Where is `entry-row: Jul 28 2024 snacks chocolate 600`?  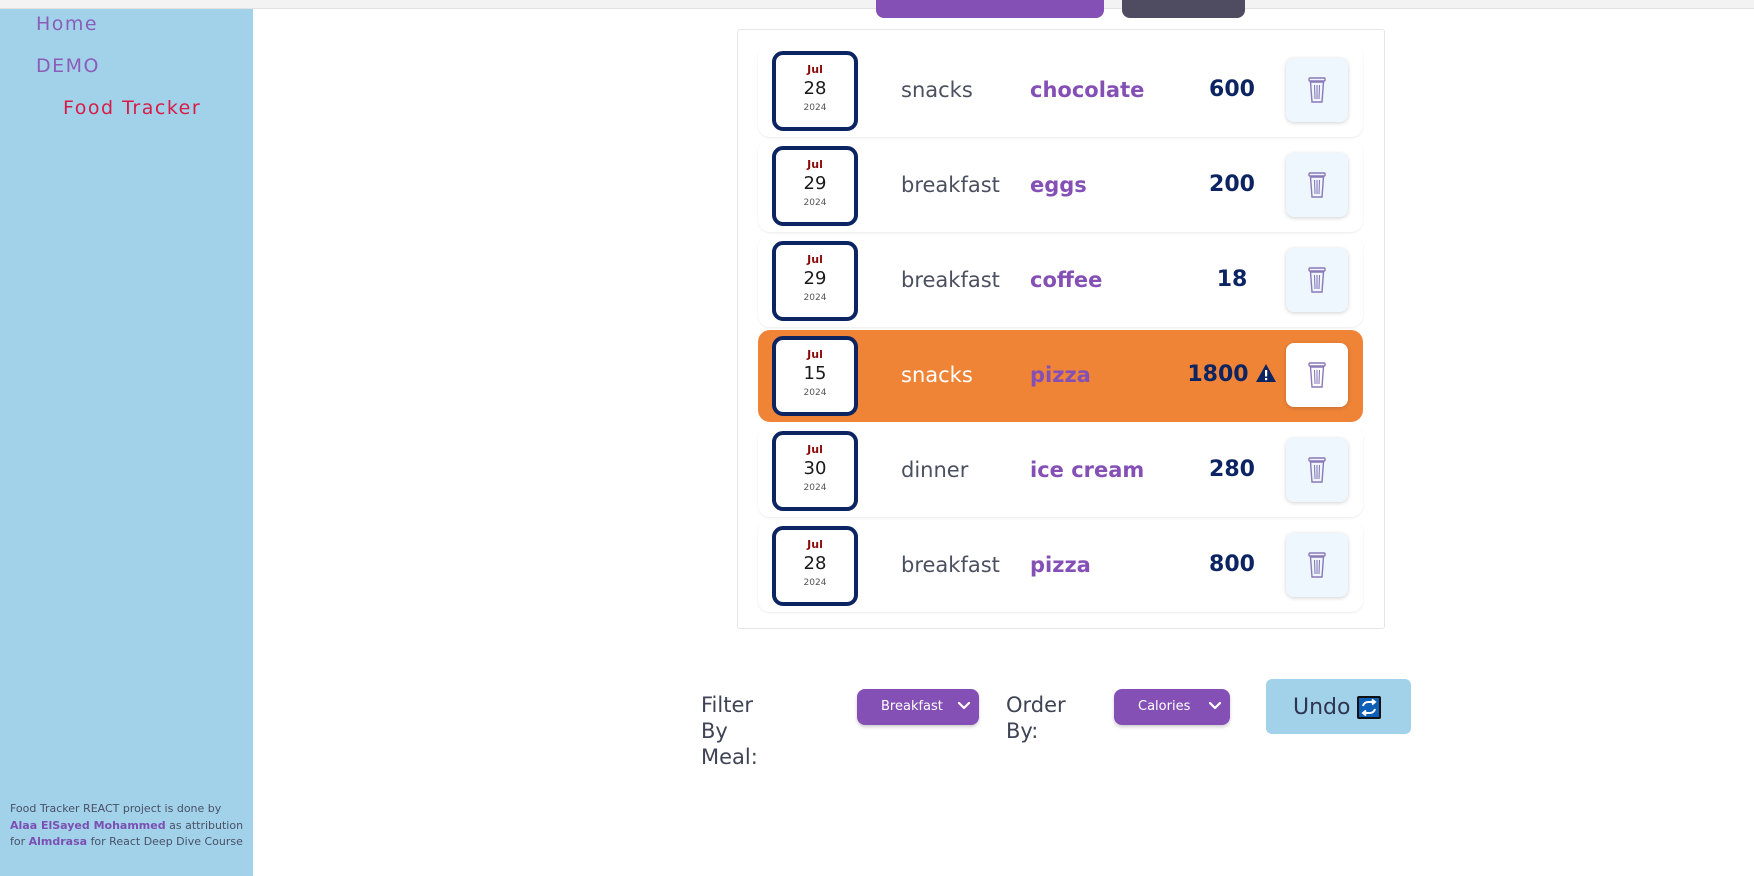 entry-row: Jul 28 2024 snacks chocolate 600 is located at coordinates (1060, 91).